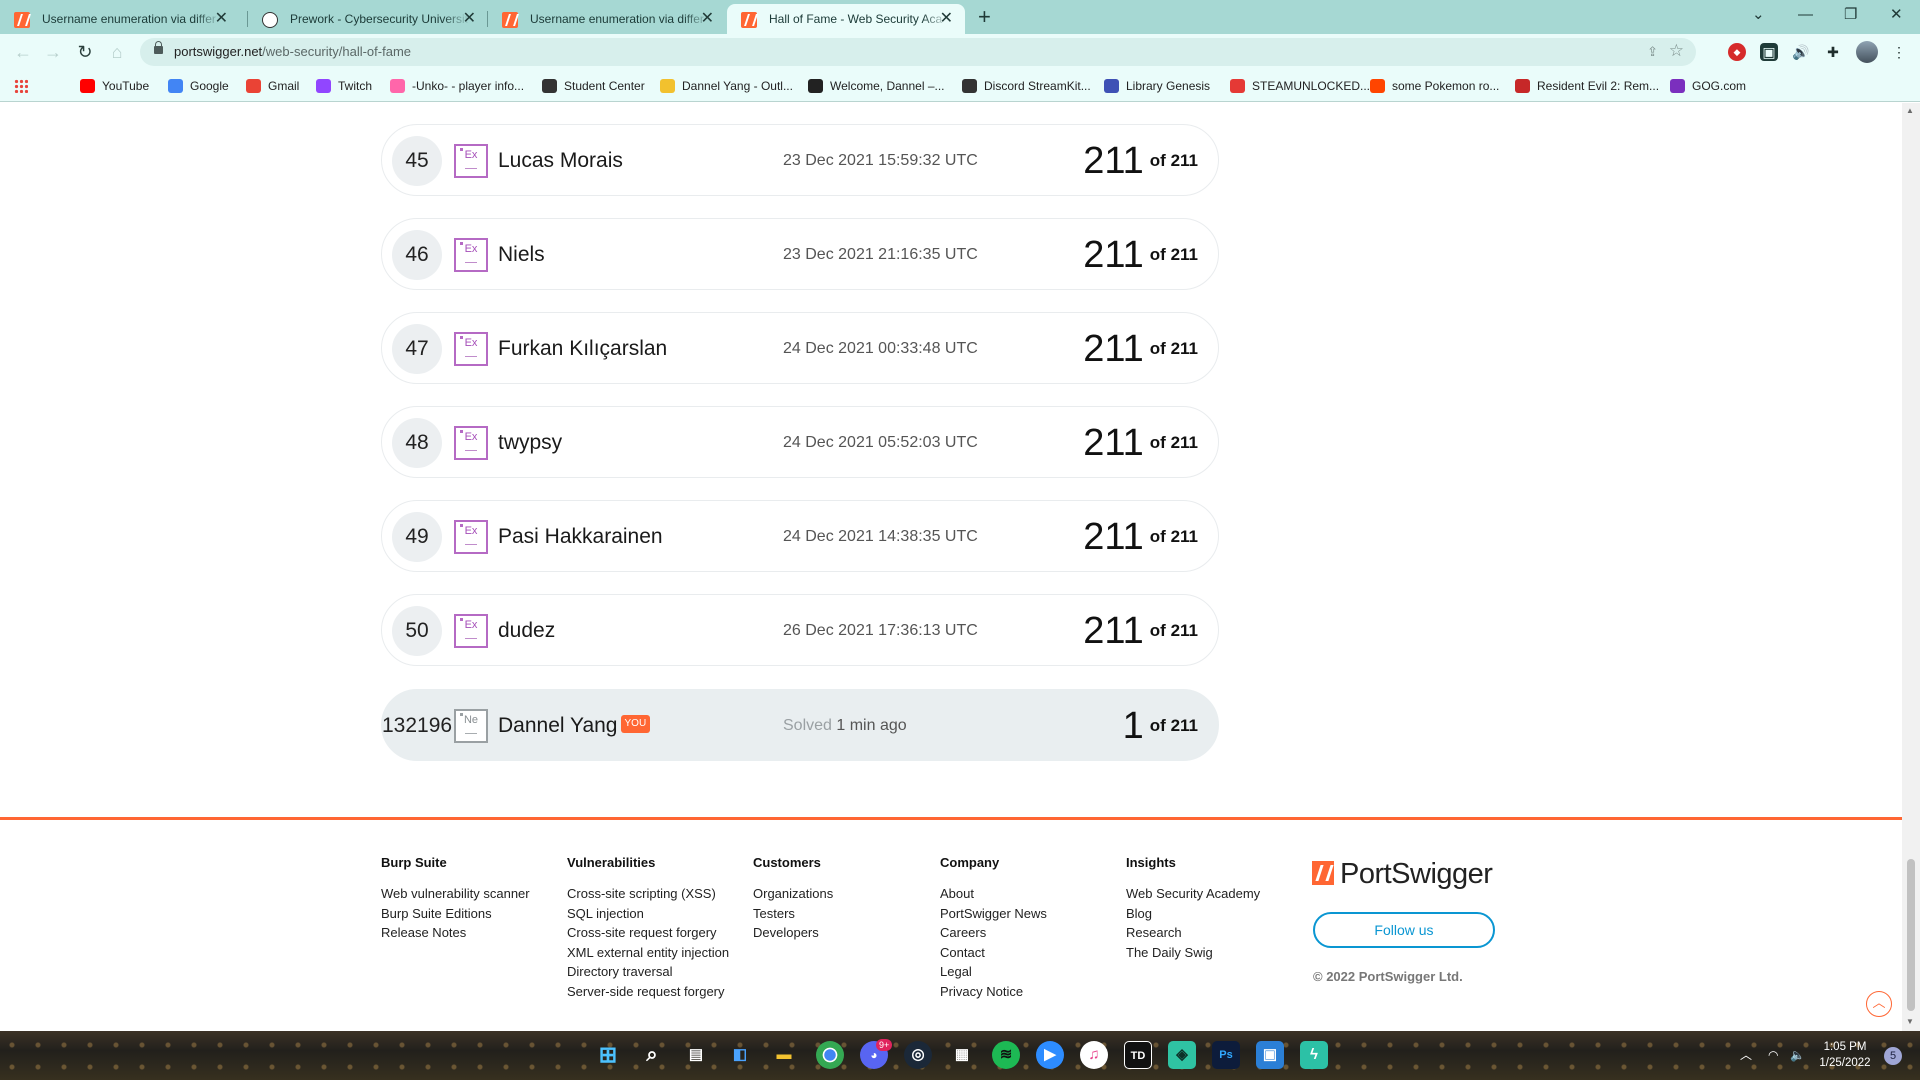 This screenshot has height=1080, width=1920. What do you see at coordinates (455, 894) in the screenshot?
I see `footer-link: Web vulnerability scanner` at bounding box center [455, 894].